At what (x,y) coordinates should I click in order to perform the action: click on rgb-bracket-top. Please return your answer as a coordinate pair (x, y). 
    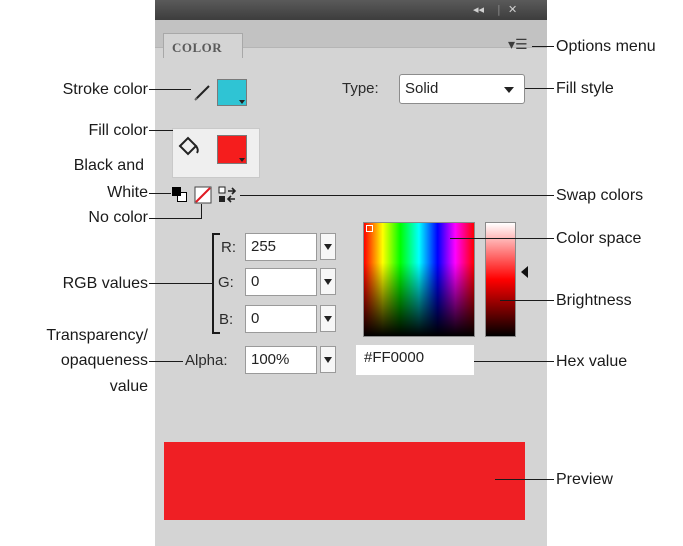
    Looking at the image, I should click on (216, 234).